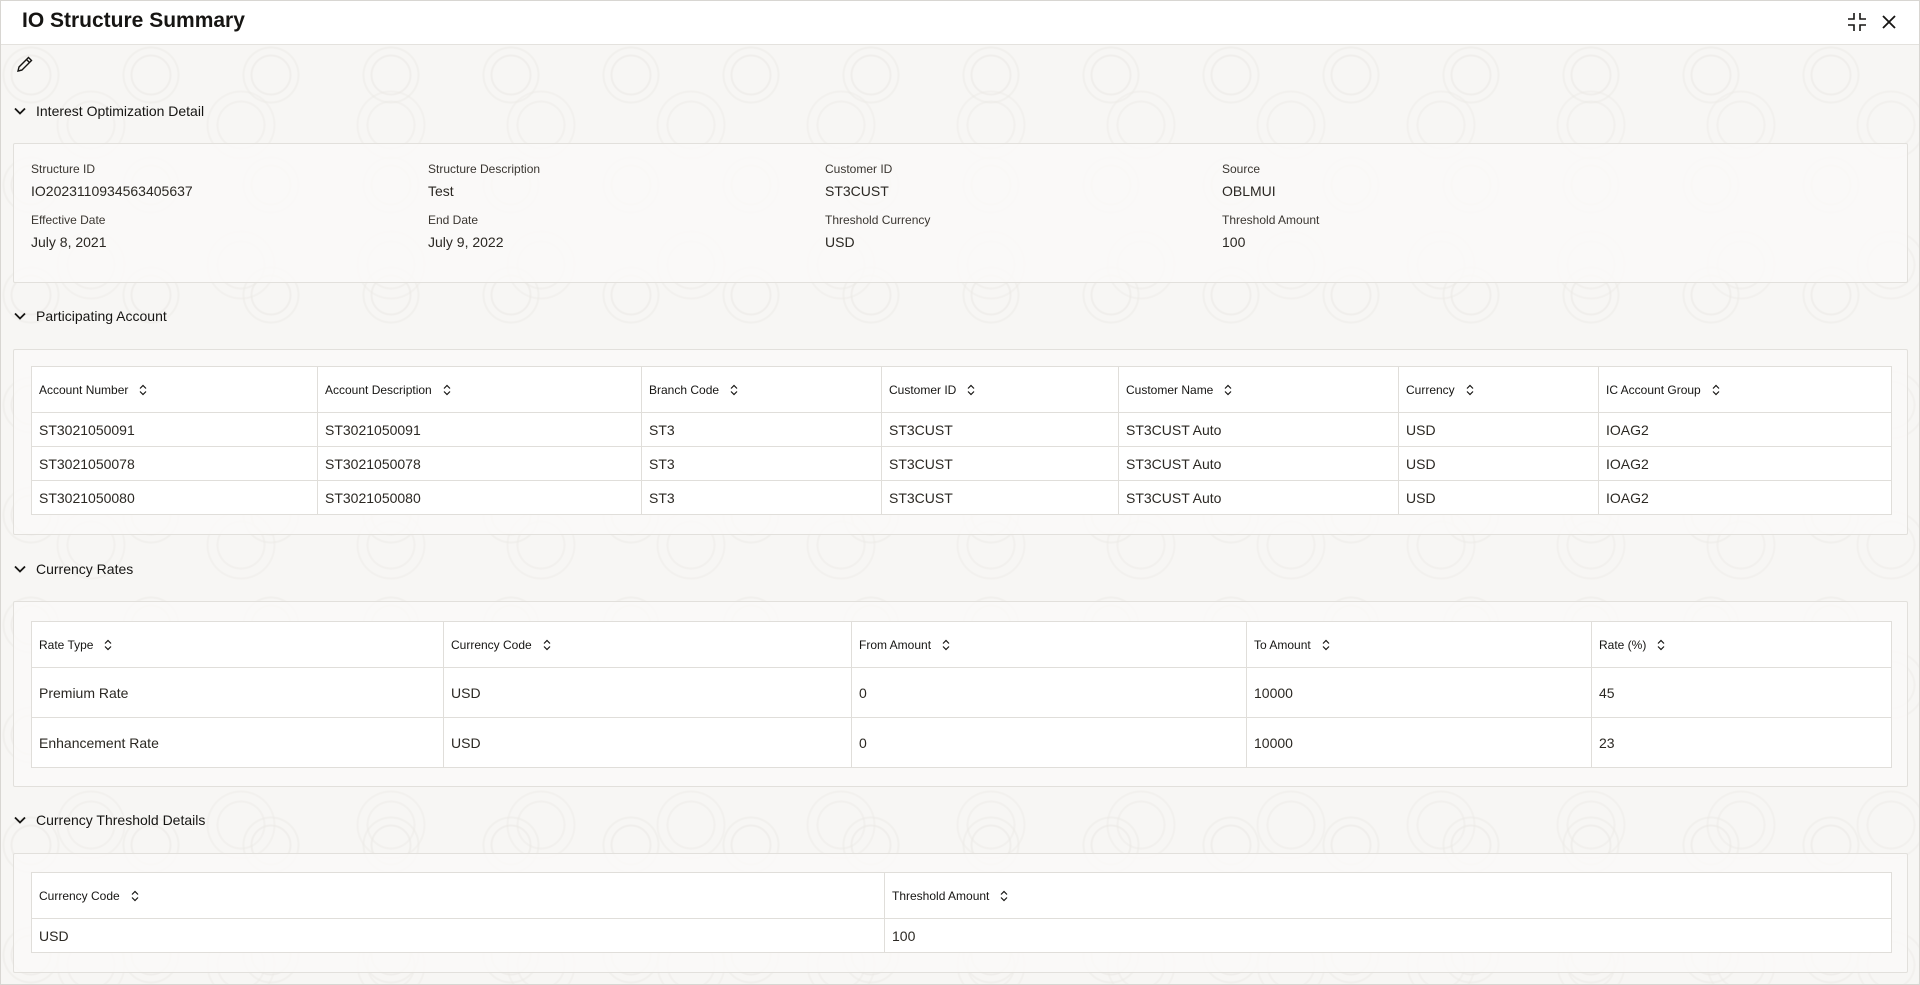  I want to click on table-cell: ST3021050078, so click(174, 463).